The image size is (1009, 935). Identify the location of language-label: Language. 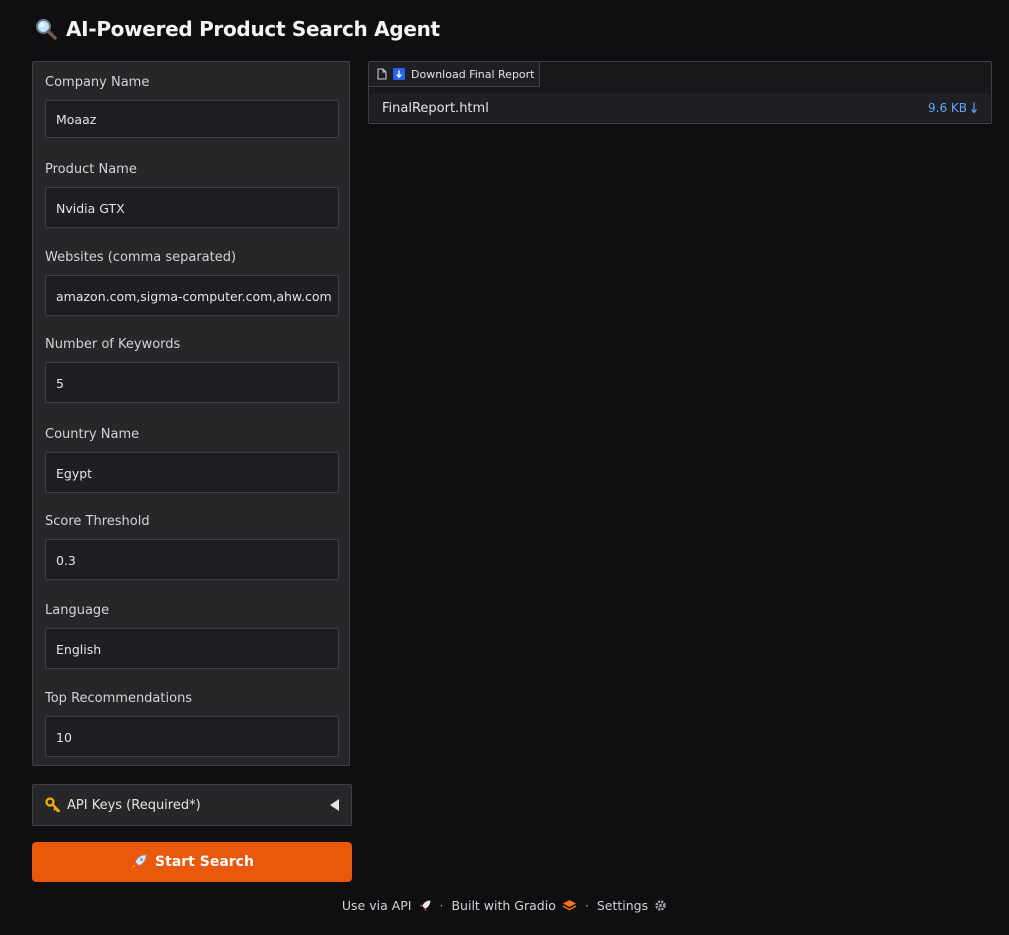
(77, 610).